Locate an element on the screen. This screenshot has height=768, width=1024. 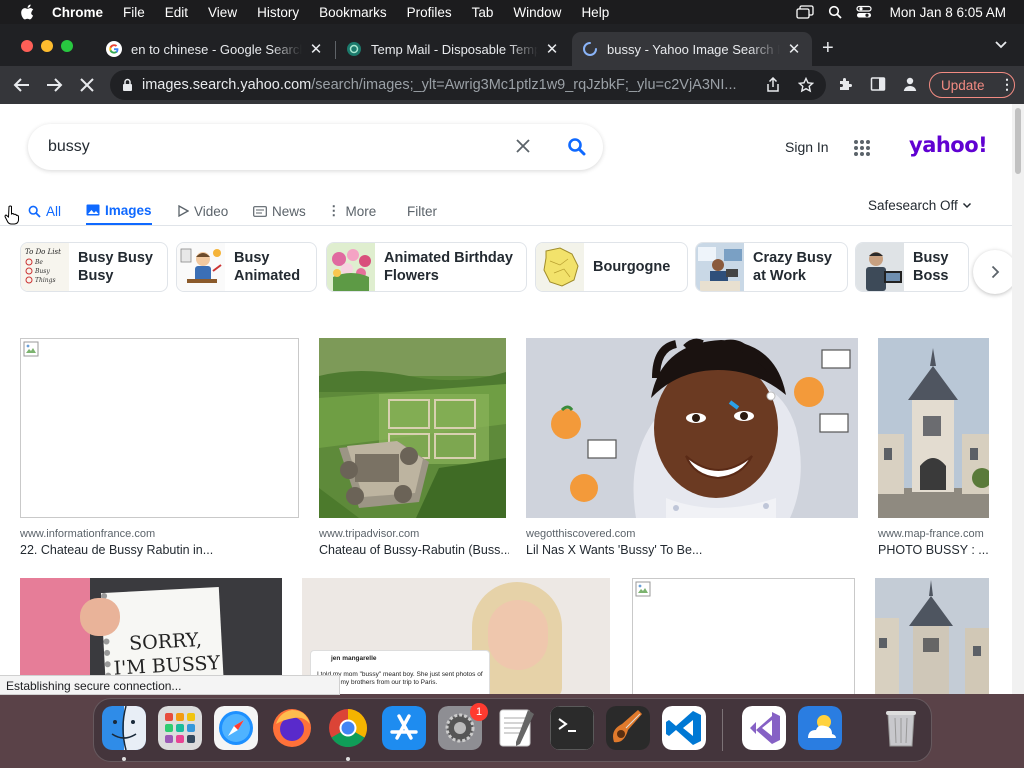
image-result-street-tower is located at coordinates (932, 636).